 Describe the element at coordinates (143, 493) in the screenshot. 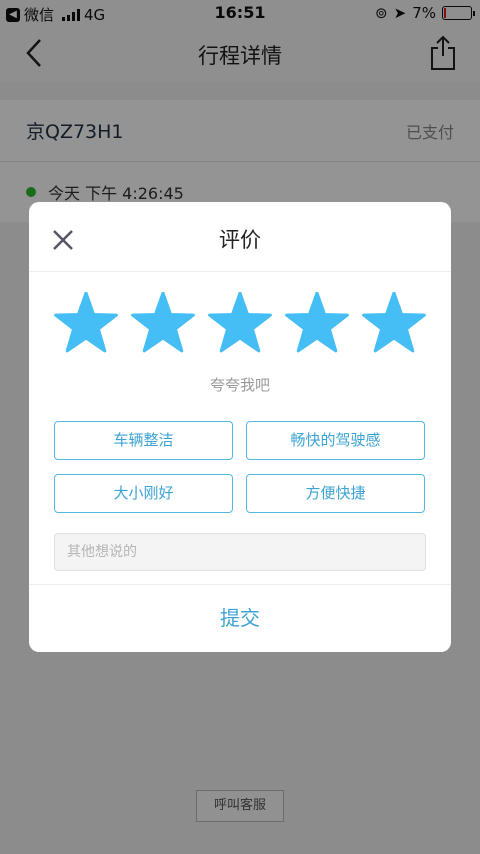

I see `tag-right-size: 大小刚好` at that location.